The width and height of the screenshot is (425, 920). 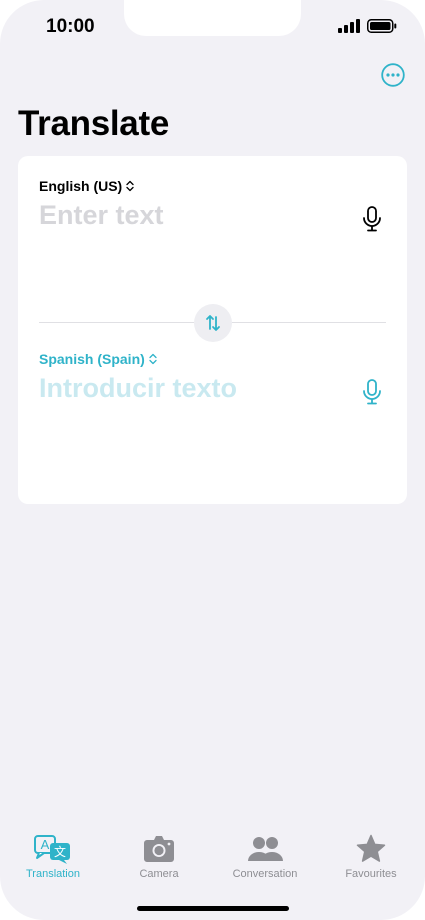 What do you see at coordinates (45, 844) in the screenshot?
I see `svg-text: A` at bounding box center [45, 844].